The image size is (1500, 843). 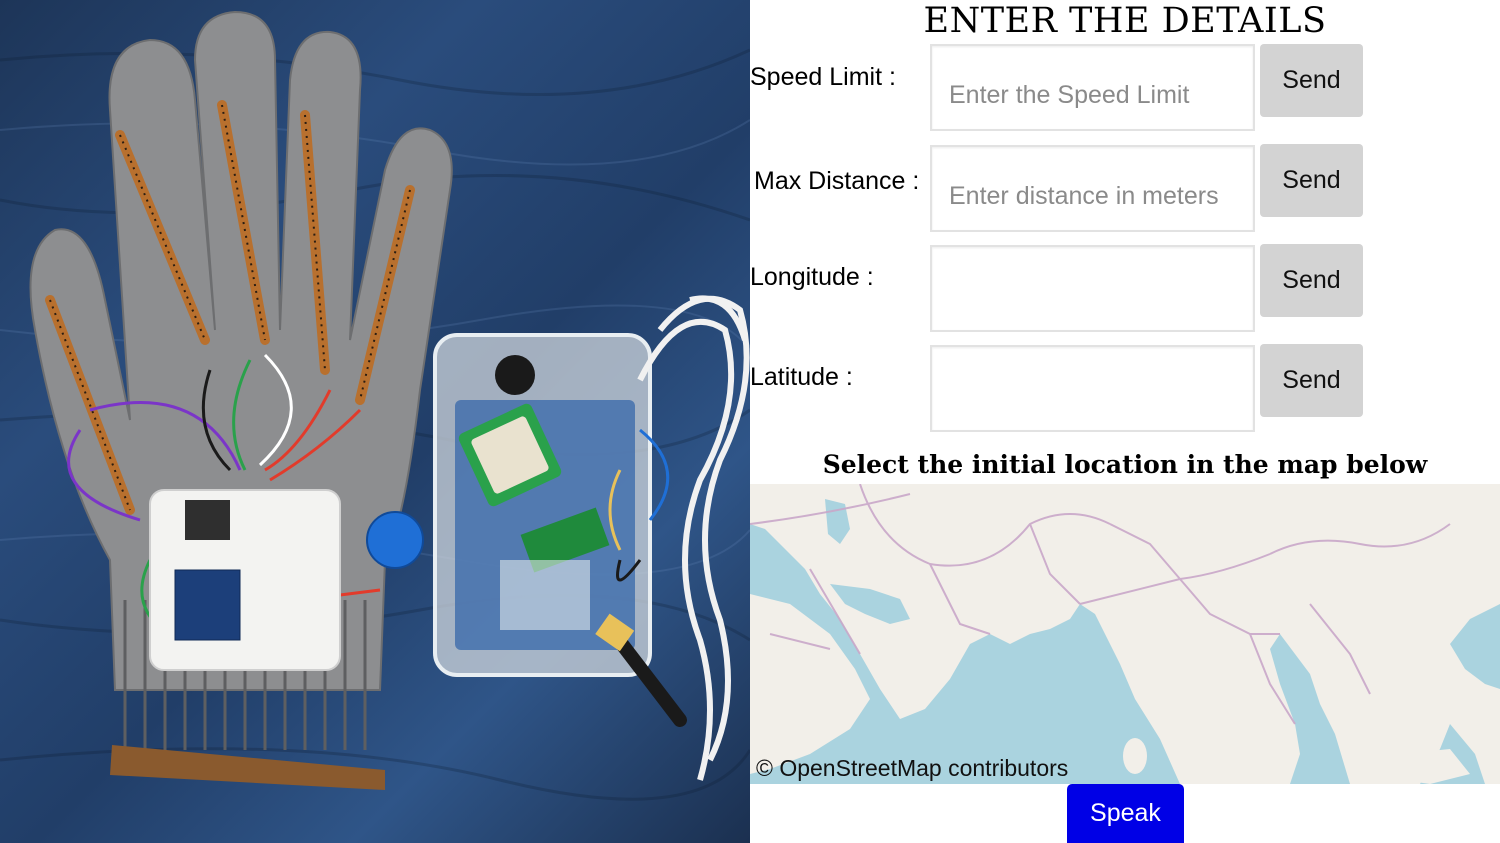 What do you see at coordinates (1311, 80) in the screenshot?
I see `speed-limit-send-button: Send` at bounding box center [1311, 80].